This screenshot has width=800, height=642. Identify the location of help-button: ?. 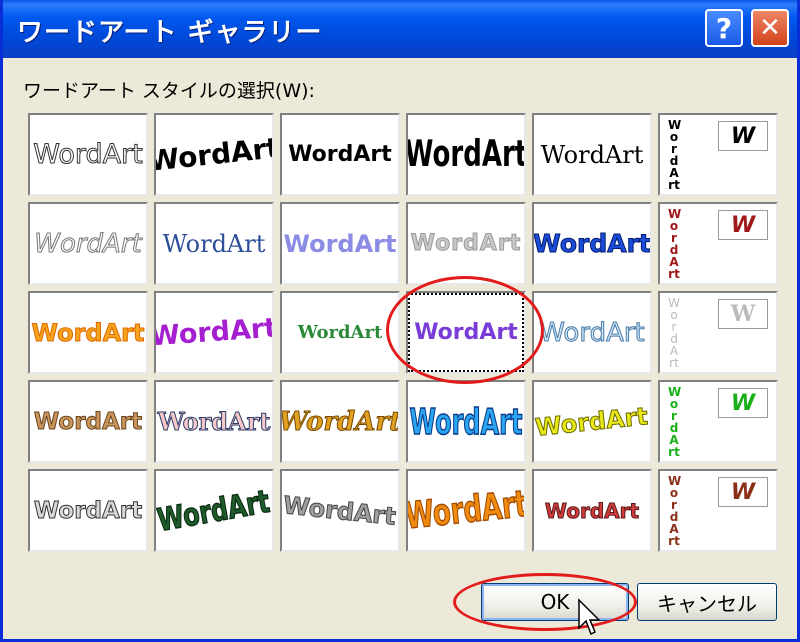
(724, 28).